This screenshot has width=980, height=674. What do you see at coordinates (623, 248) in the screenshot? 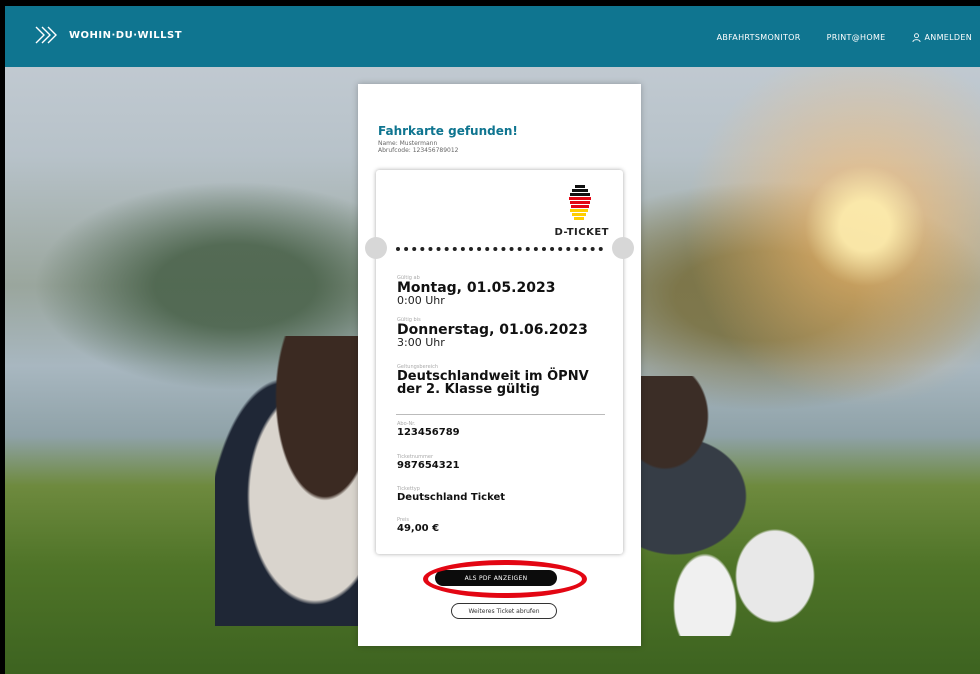
I see `ticket-notch-right` at bounding box center [623, 248].